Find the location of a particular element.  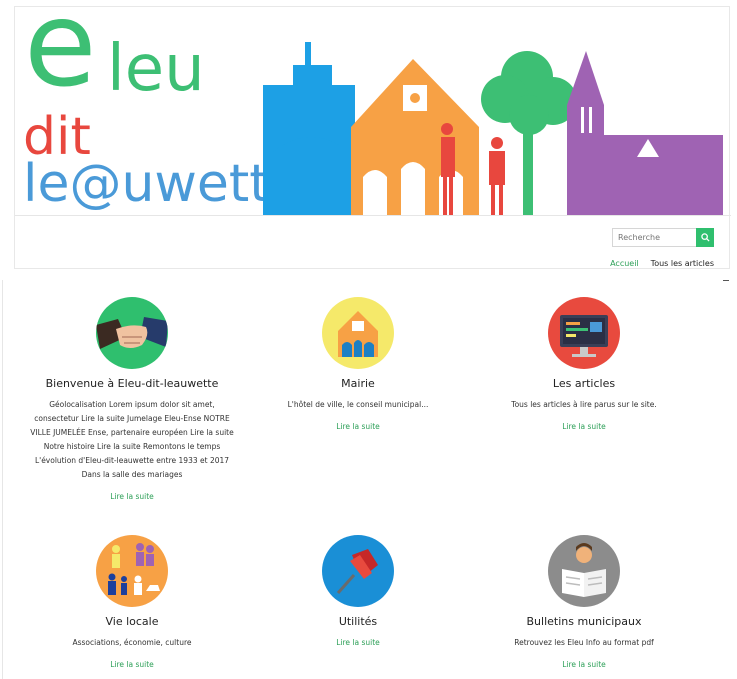

card-title: Utilités is located at coordinates (358, 621).